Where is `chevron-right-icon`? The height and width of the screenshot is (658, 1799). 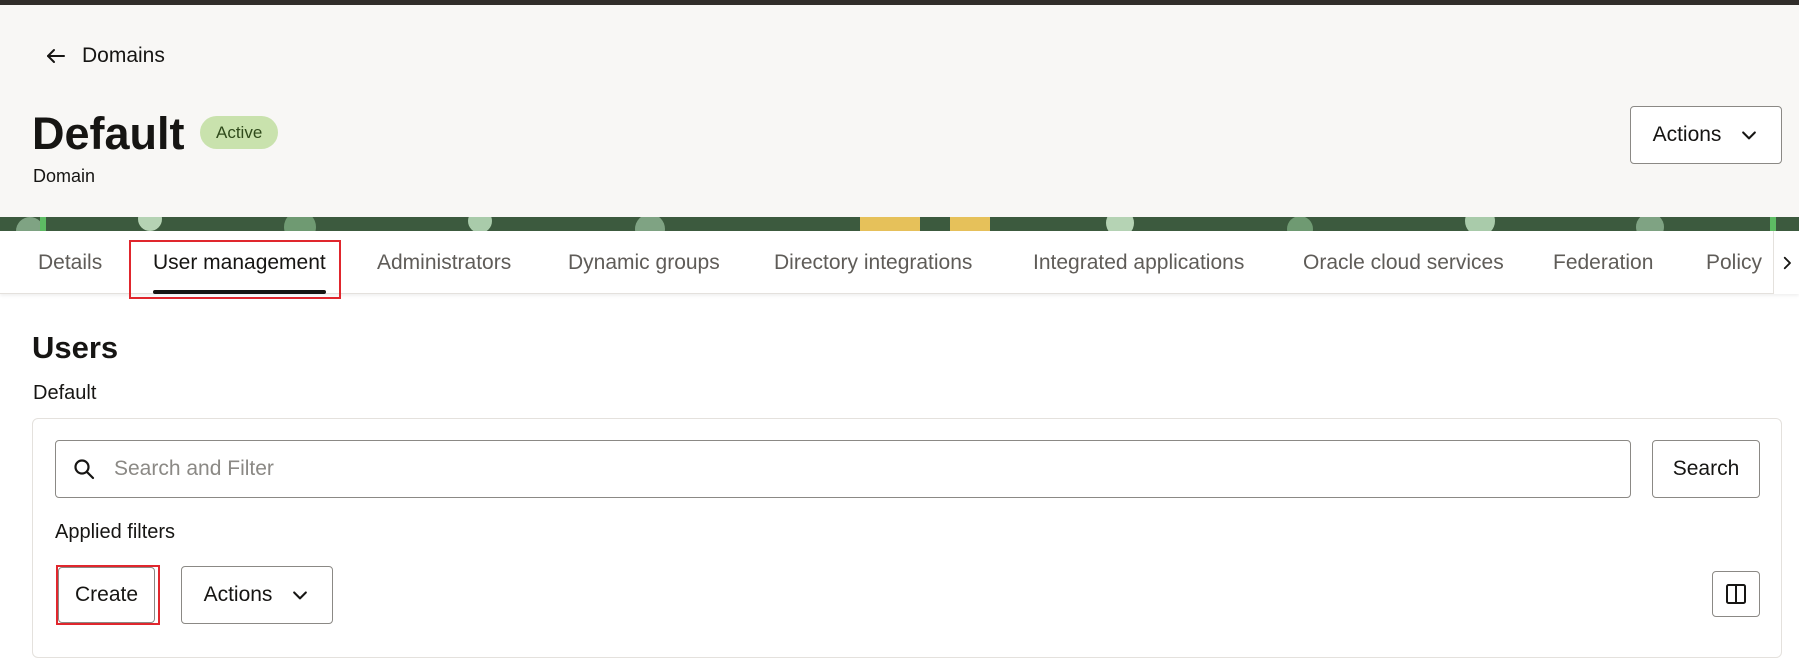
chevron-right-icon is located at coordinates (1787, 262).